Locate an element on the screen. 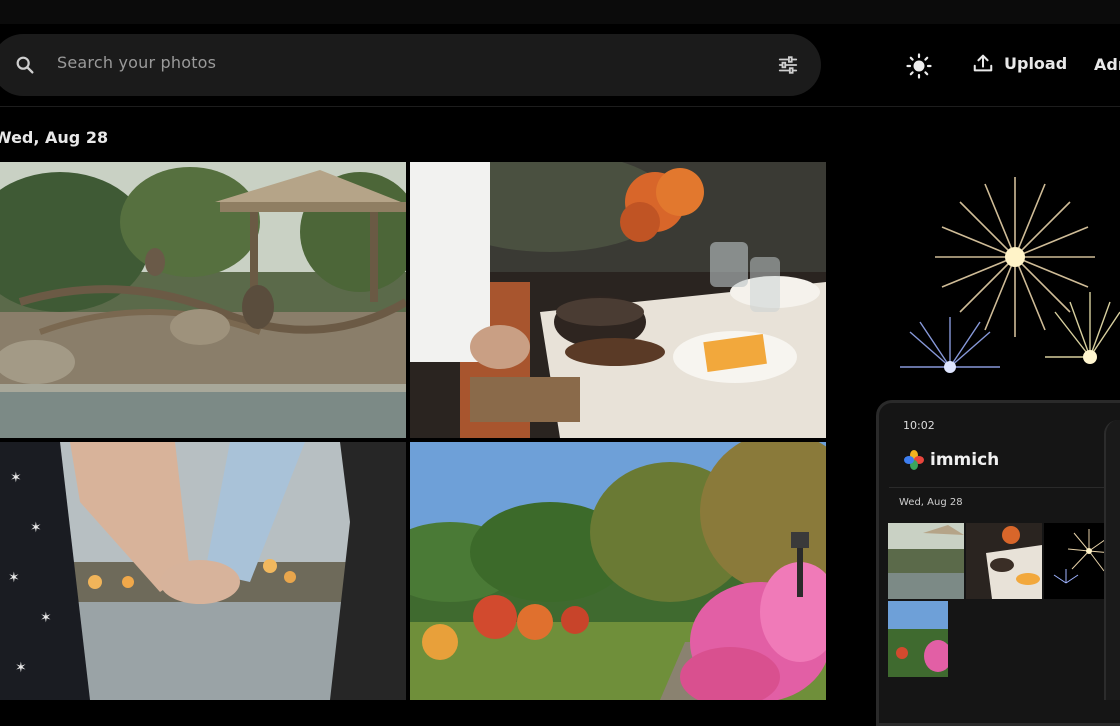 This screenshot has width=1120, height=726. theme-sun-icon is located at coordinates (919, 66).